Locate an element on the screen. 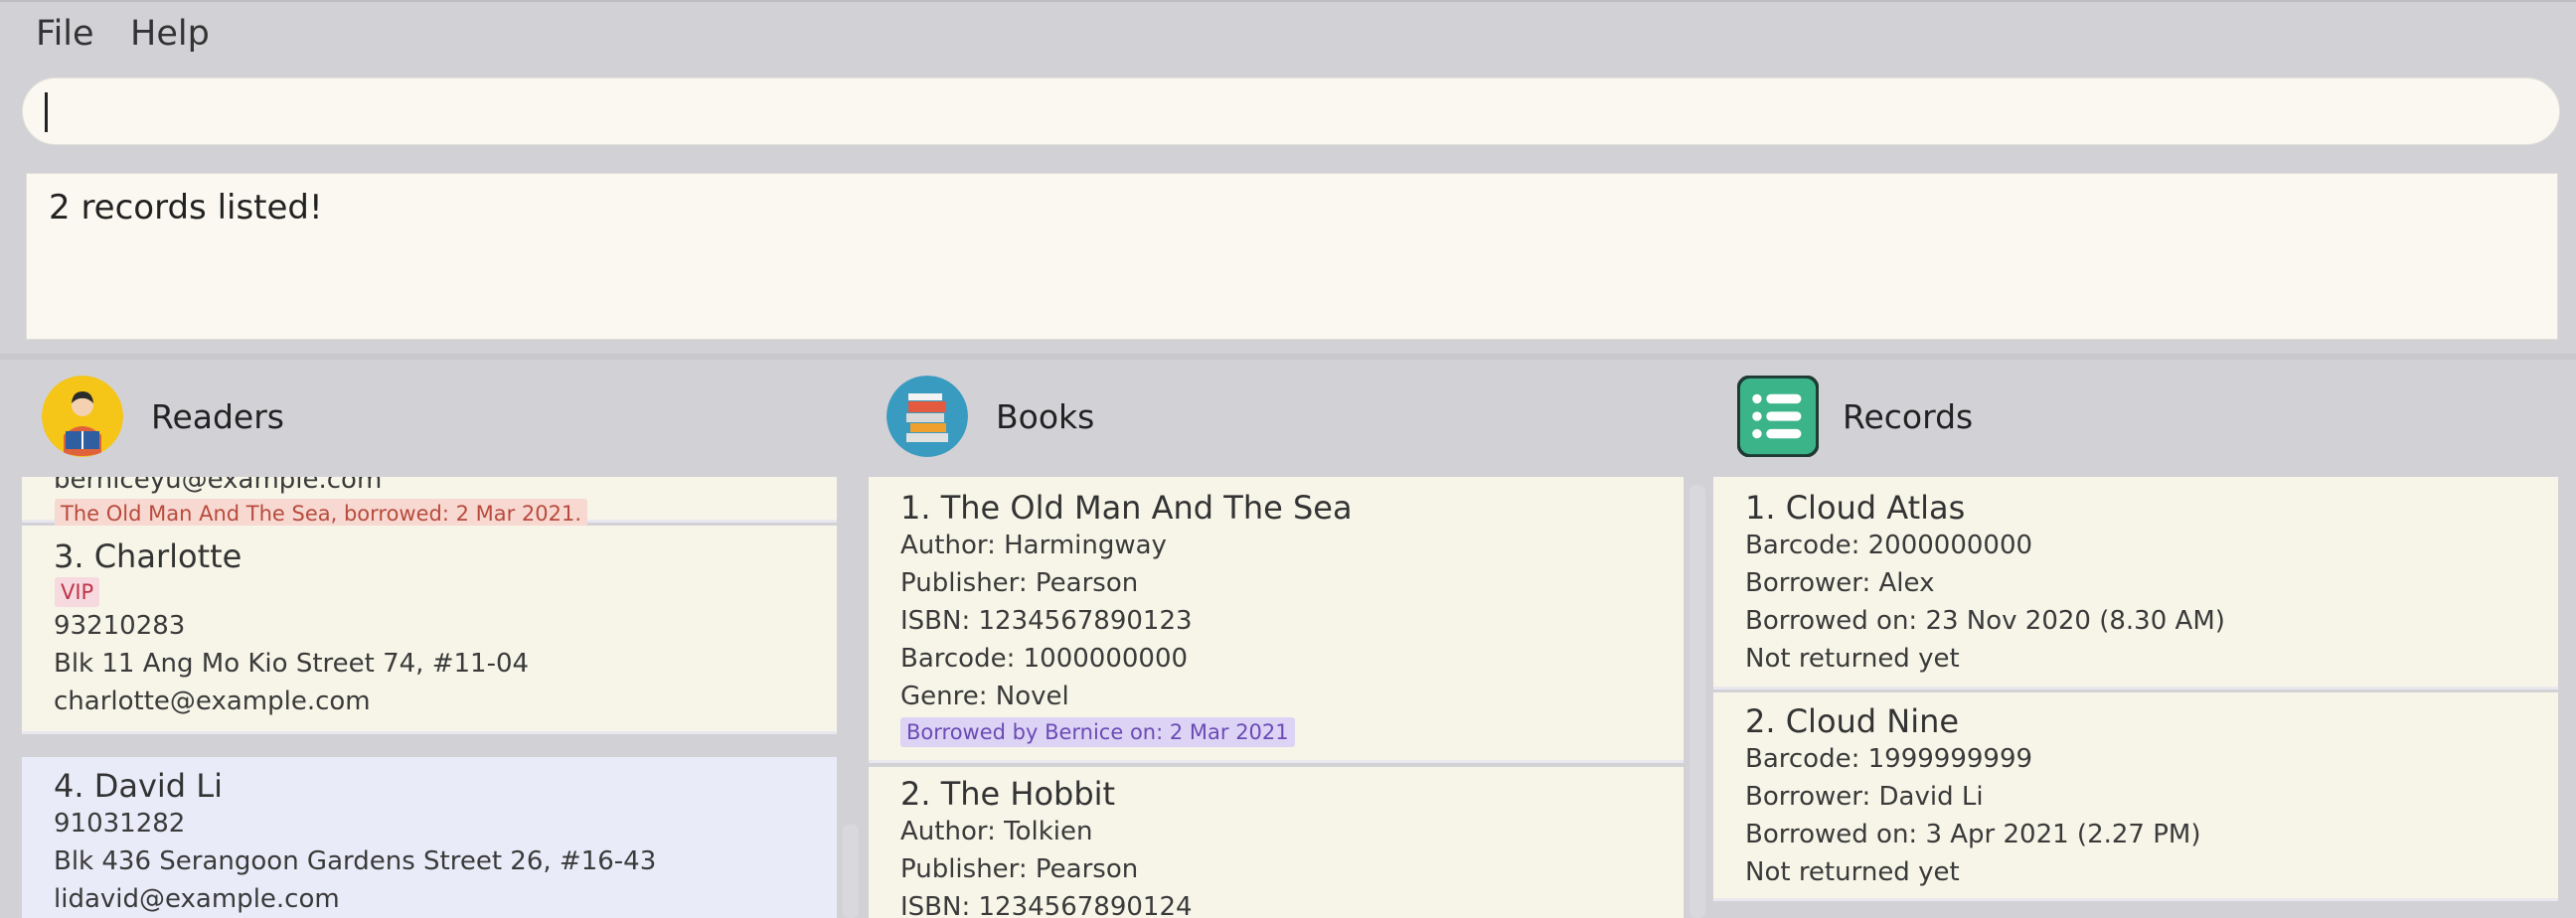 The image size is (2576, 918). book-genre: Genre: Novel is located at coordinates (984, 697).